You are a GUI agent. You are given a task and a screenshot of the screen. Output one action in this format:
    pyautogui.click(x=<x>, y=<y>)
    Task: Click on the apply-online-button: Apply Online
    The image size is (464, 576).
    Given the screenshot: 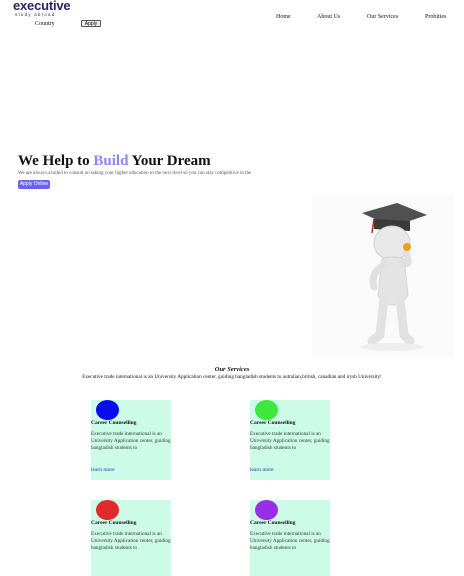 What is the action you would take?
    pyautogui.click(x=34, y=184)
    